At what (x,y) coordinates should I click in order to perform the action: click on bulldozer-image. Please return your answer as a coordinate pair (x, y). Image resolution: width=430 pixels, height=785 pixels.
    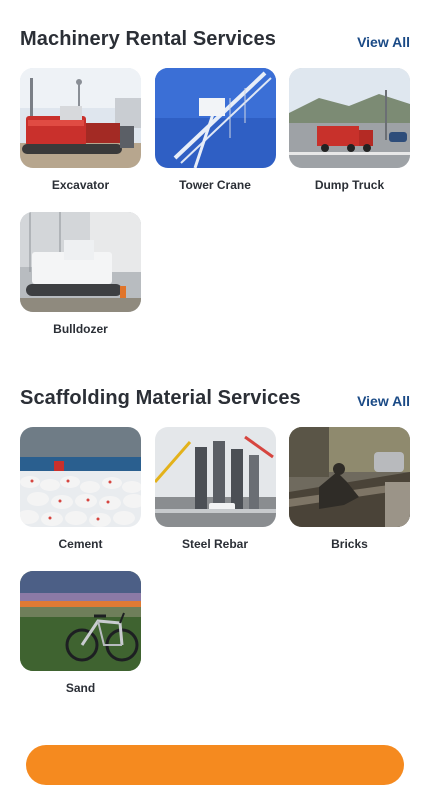
    Looking at the image, I should click on (80, 262).